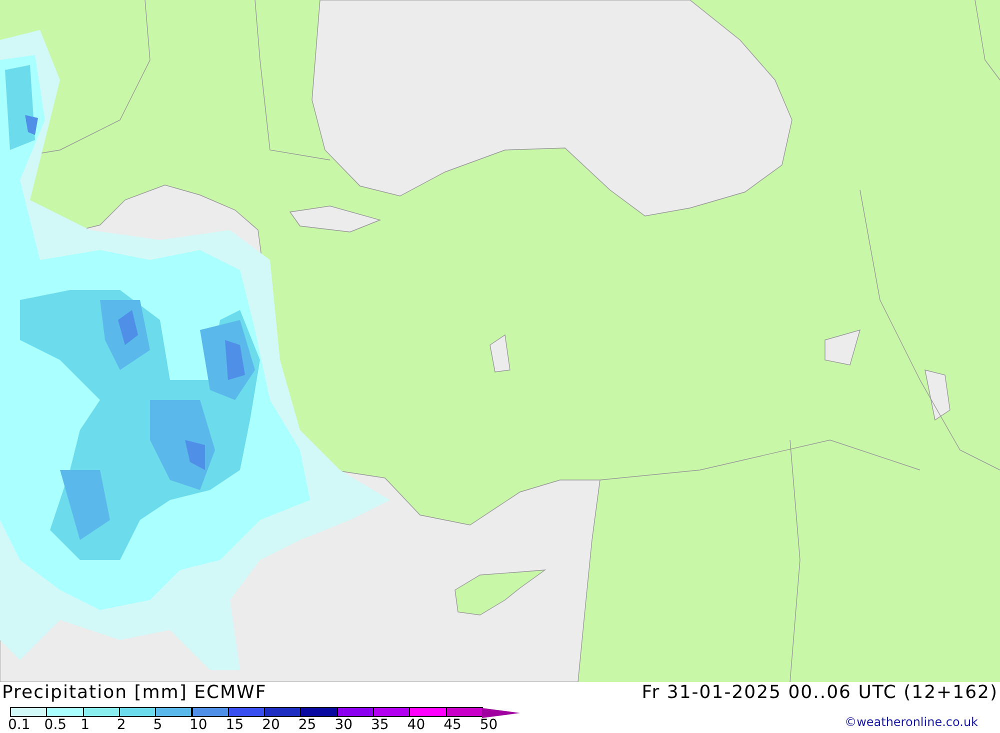 This screenshot has width=1000, height=733. What do you see at coordinates (55, 725) in the screenshot?
I see `legend-label: 0.5` at bounding box center [55, 725].